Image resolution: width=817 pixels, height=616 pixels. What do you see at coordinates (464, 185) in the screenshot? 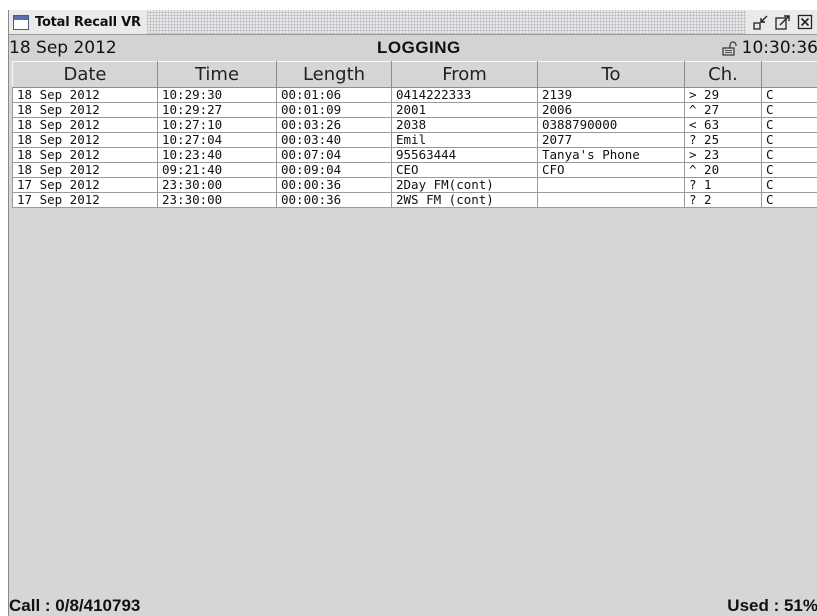
I see `cell-from: 2Day FM(cont)` at bounding box center [464, 185].